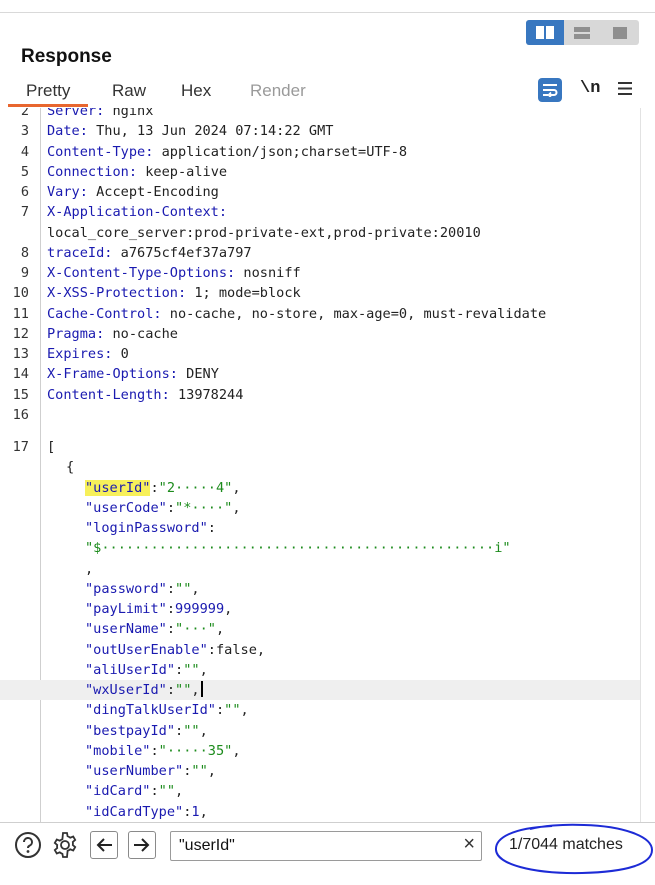  I want to click on tab-pretty: Pretty, so click(48, 91).